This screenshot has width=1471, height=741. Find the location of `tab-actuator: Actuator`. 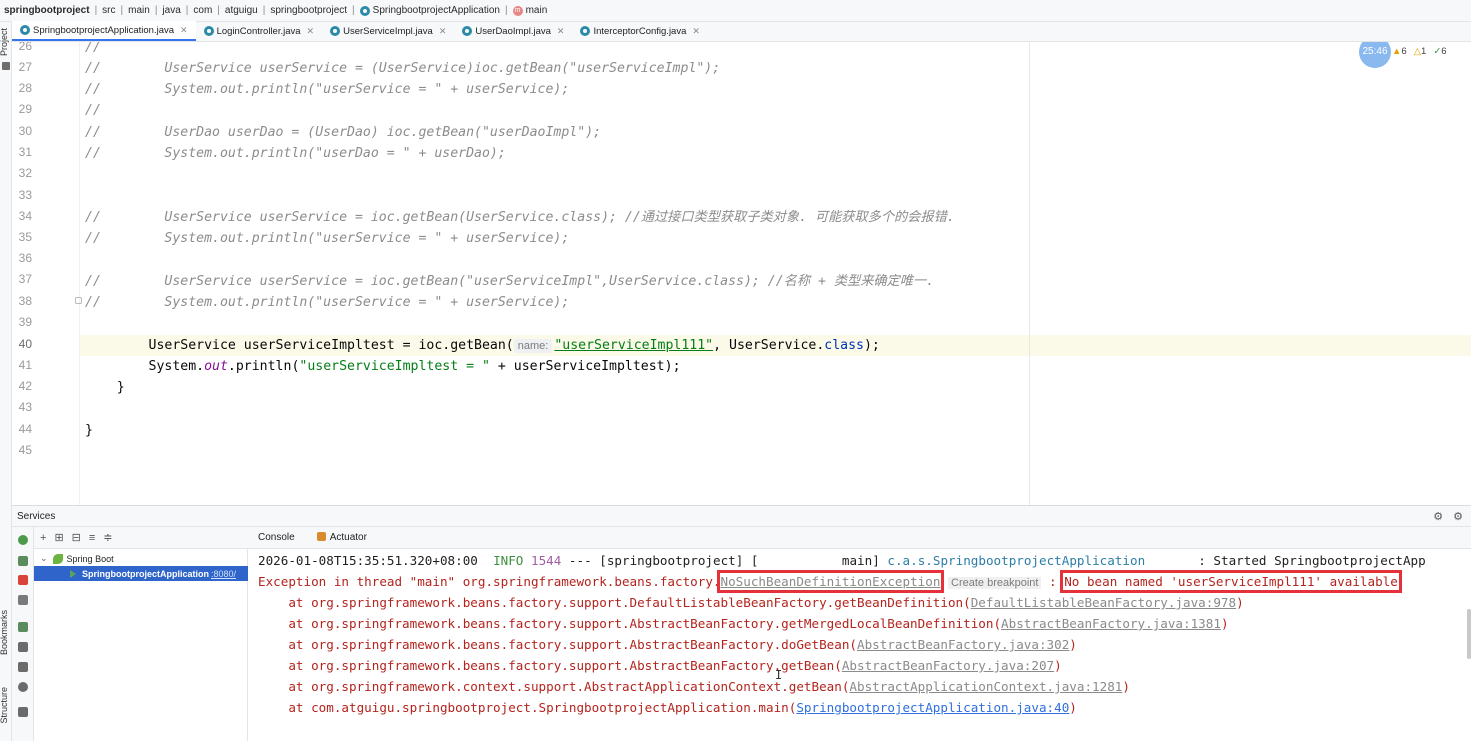

tab-actuator: Actuator is located at coordinates (341, 537).